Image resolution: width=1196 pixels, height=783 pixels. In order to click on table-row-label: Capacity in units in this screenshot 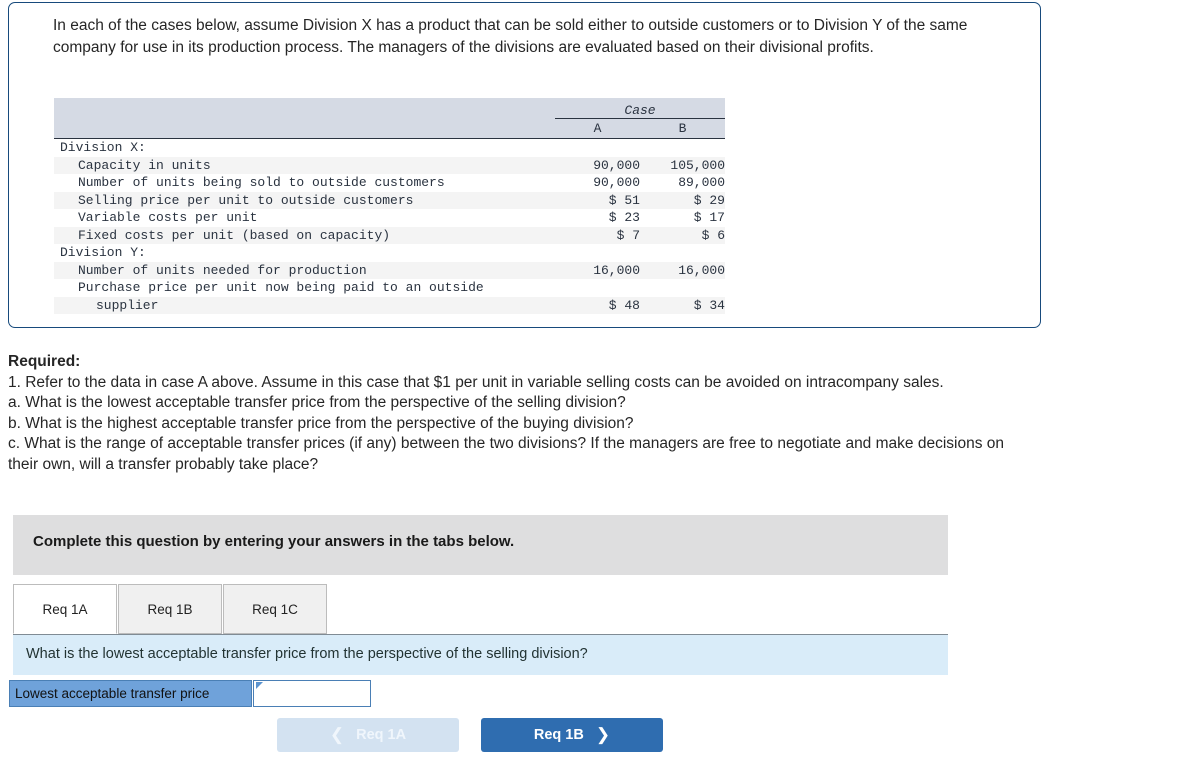, I will do `click(304, 165)`.